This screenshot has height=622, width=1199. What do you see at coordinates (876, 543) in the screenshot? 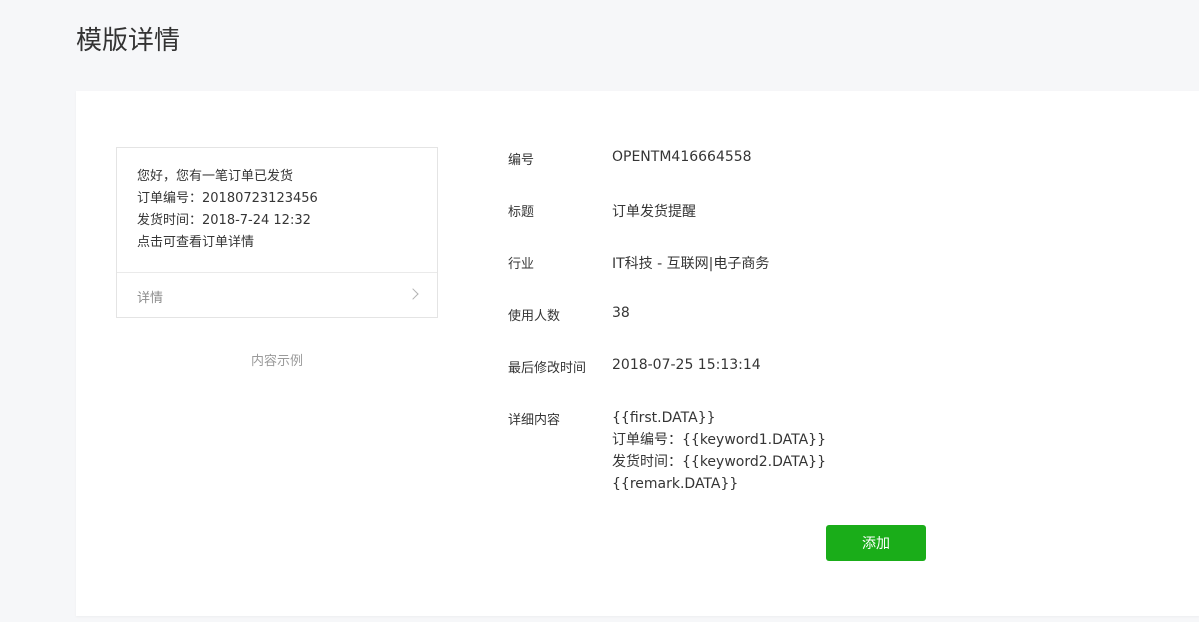
I see `add-button: 添加` at bounding box center [876, 543].